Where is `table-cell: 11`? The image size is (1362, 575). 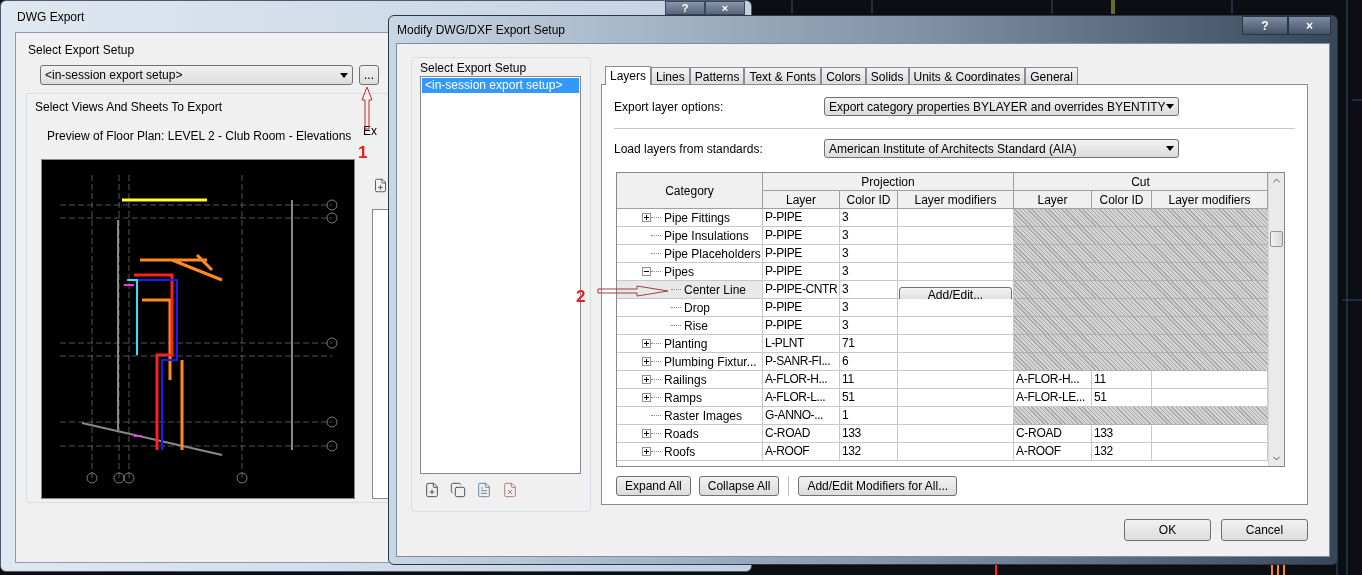 table-cell: 11 is located at coordinates (1122, 380).